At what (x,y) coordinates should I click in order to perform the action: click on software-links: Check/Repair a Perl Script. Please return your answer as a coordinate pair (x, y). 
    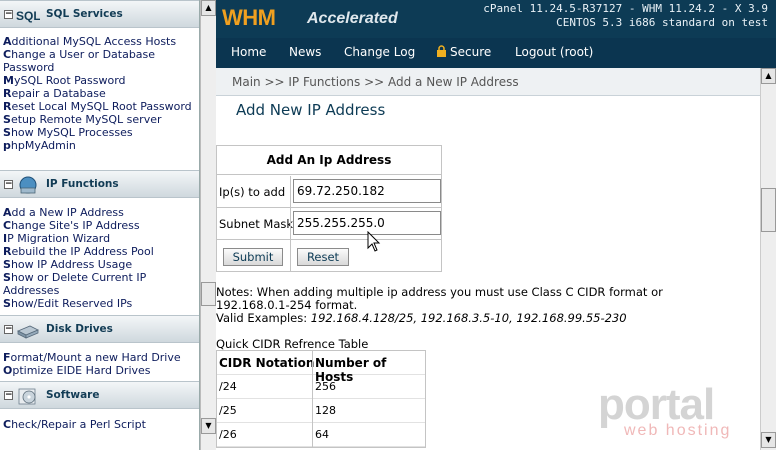
    Looking at the image, I should click on (99, 424).